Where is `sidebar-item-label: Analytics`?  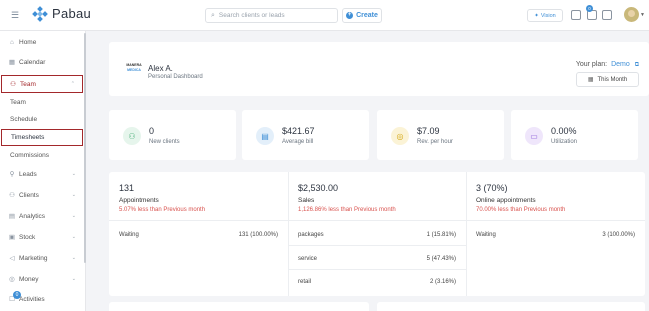 sidebar-item-label: Analytics is located at coordinates (32, 216).